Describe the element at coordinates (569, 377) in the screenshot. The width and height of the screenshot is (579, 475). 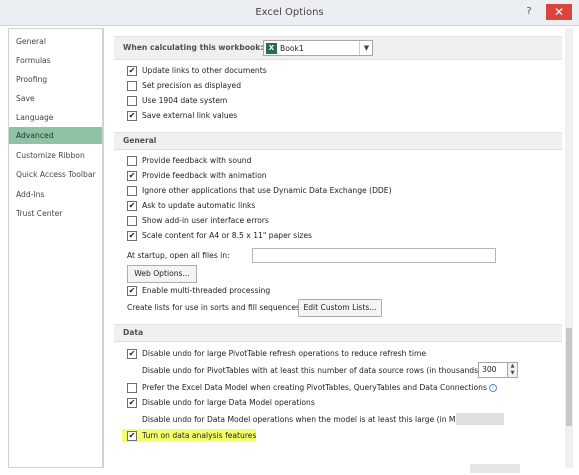
I see `scrollbar-thumb` at that location.